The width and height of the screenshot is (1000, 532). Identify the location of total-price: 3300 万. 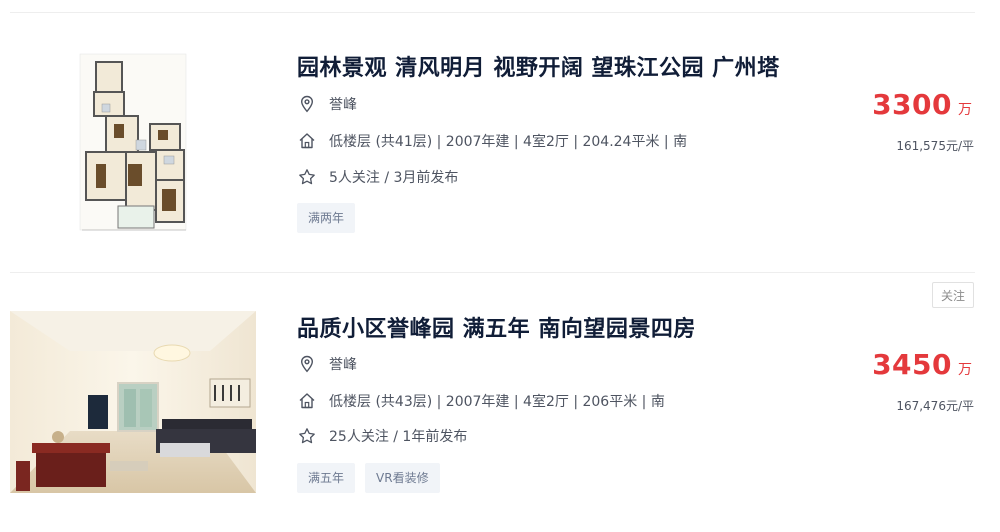
(922, 104).